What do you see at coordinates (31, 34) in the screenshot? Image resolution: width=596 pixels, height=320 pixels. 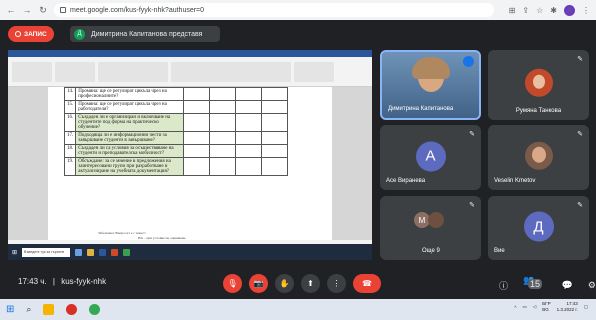 I see `recording-indicator: ЗАПИС` at bounding box center [31, 34].